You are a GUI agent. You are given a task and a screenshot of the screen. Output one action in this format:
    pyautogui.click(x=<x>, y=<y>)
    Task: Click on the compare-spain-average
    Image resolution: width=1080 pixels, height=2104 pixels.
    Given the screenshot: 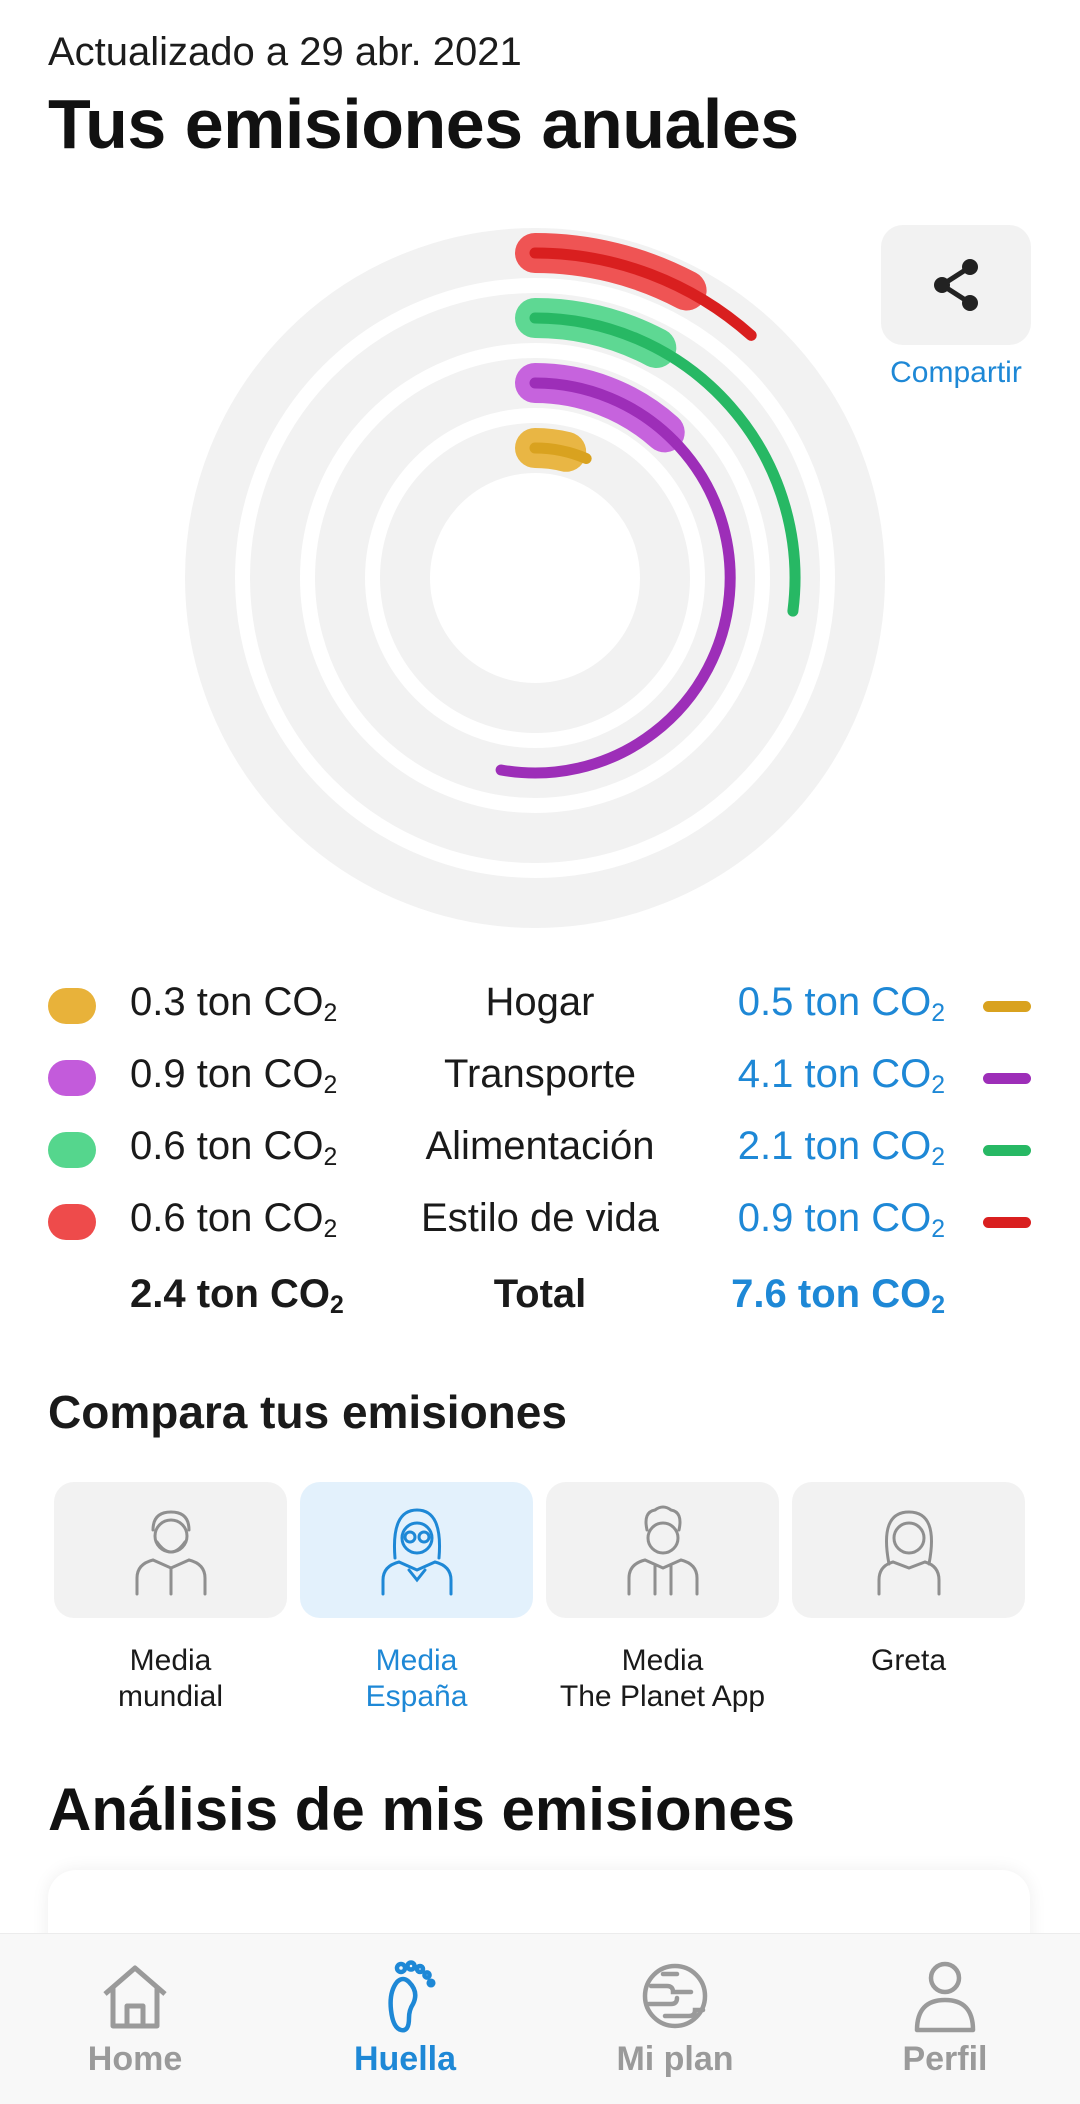 What is the action you would take?
    pyautogui.click(x=416, y=1550)
    